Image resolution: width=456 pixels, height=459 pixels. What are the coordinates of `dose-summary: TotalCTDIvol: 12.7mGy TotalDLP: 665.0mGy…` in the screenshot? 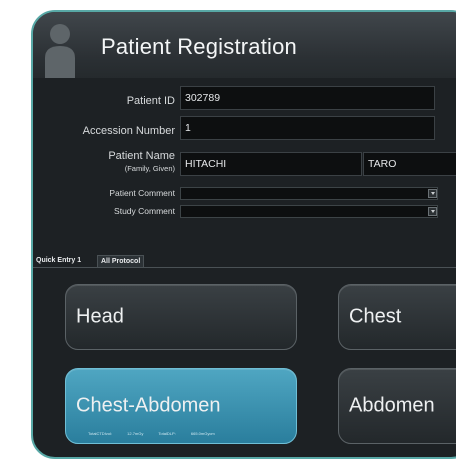 It's located at (158, 433).